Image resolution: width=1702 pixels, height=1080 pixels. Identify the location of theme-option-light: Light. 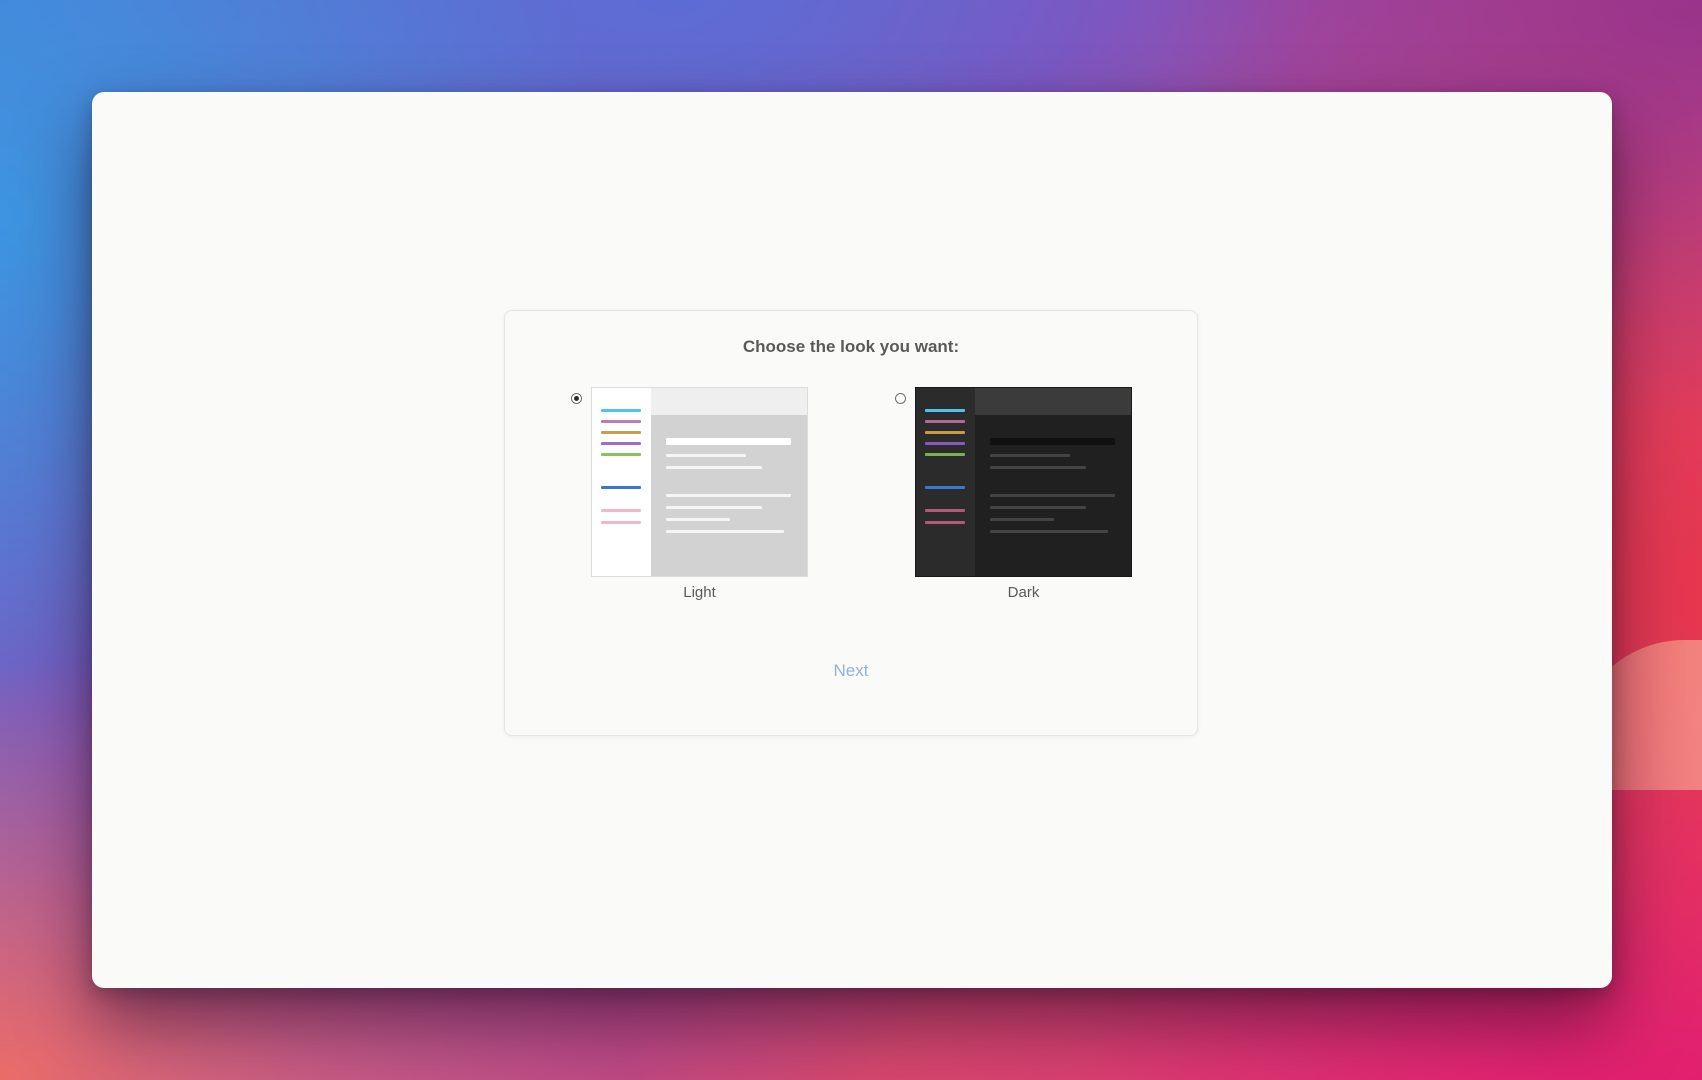
(691, 497).